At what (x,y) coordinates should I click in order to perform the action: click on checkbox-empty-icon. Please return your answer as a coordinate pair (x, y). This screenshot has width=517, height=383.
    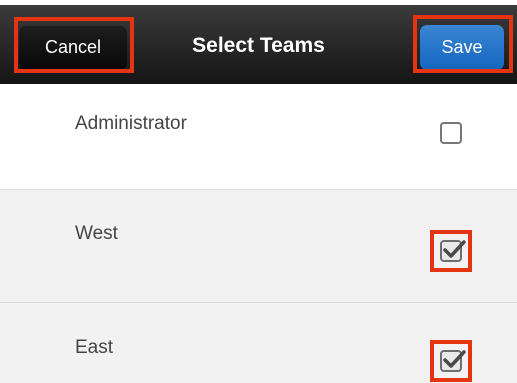
    Looking at the image, I should click on (451, 133).